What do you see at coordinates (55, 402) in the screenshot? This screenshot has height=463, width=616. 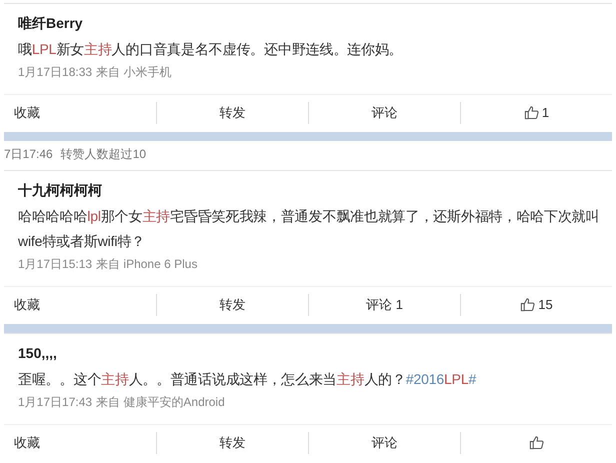 I see `post-time: 1月17日17:43` at bounding box center [55, 402].